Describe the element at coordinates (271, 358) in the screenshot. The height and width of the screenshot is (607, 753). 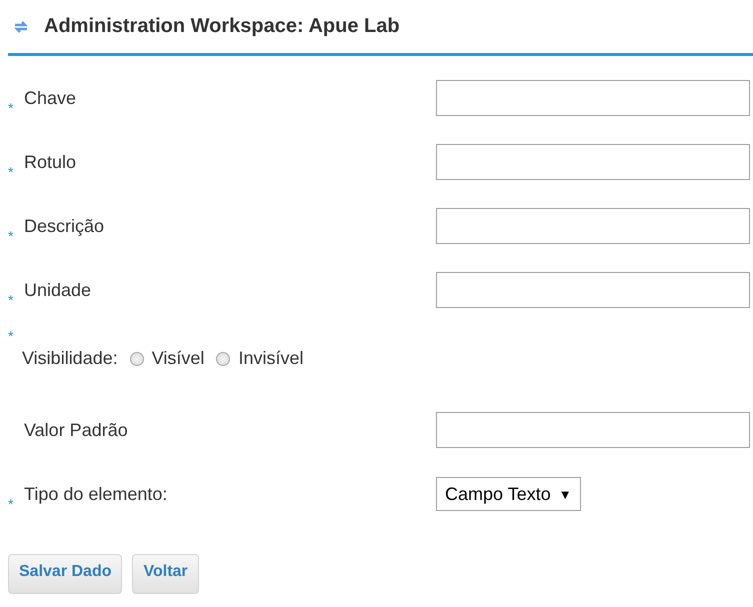
I see `radio-label: Invisível` at that location.